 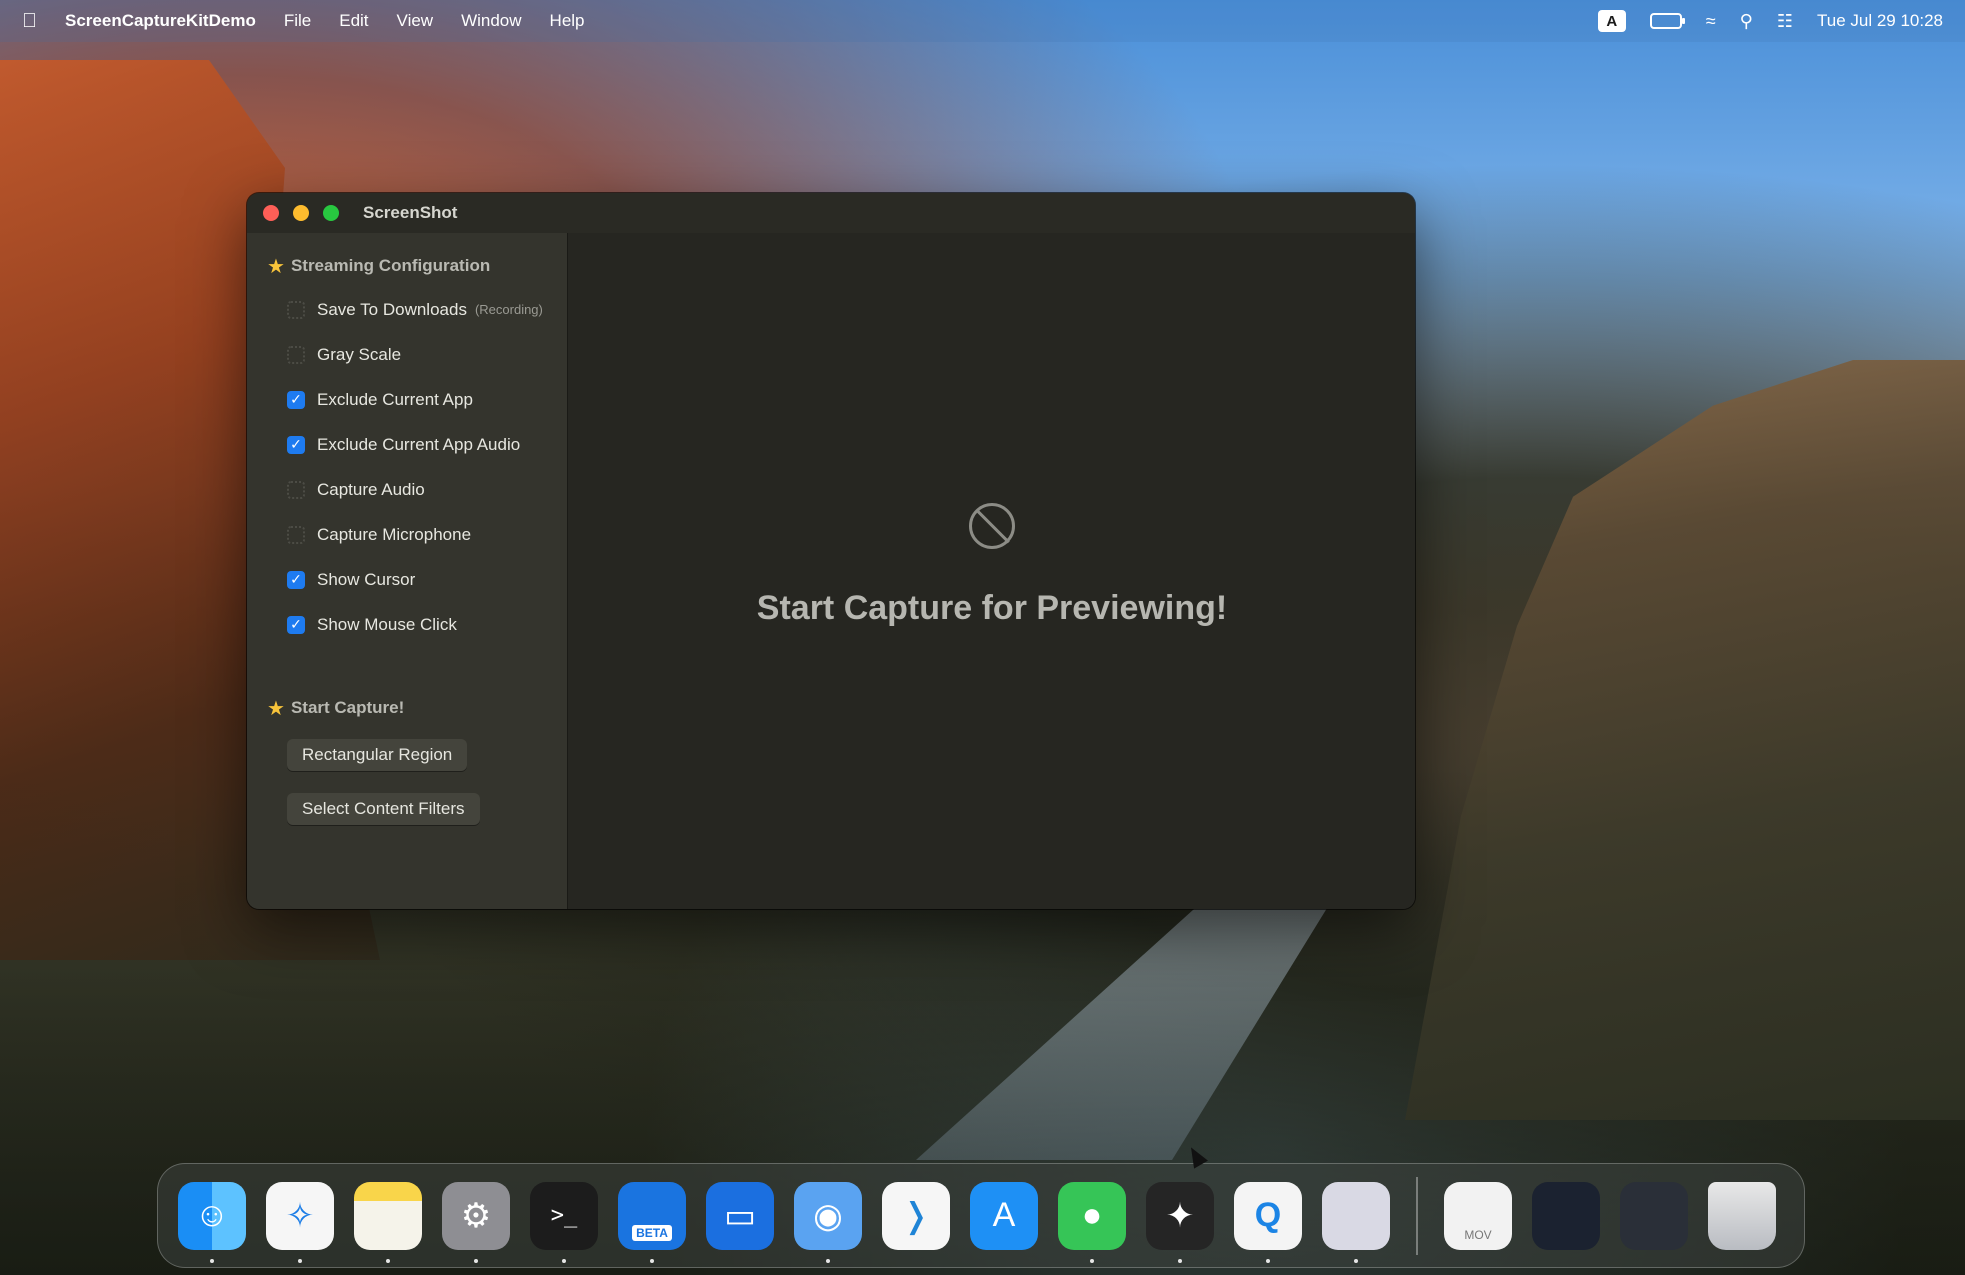 What do you see at coordinates (1742, 1215) in the screenshot?
I see `trash-icon` at bounding box center [1742, 1215].